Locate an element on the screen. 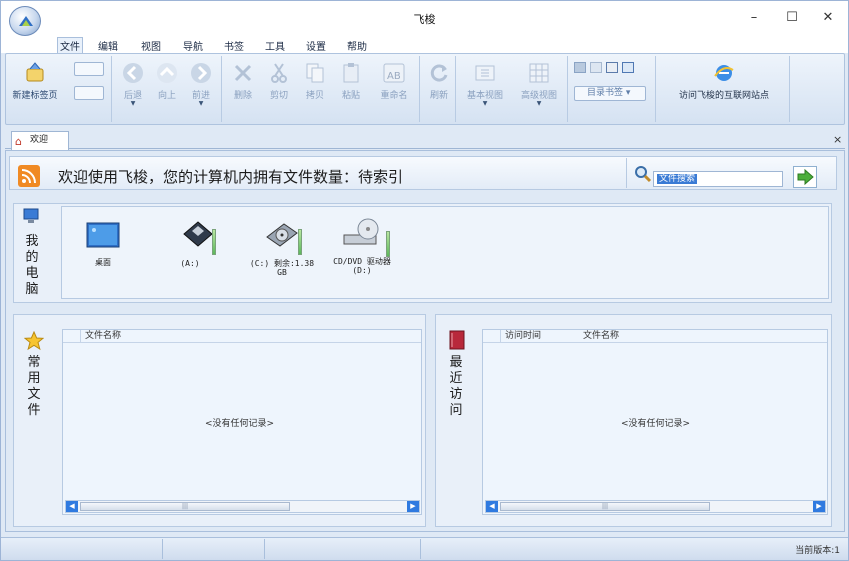  ribbon-group-web: 访问飞梭的互联网站点 is located at coordinates (724, 89).